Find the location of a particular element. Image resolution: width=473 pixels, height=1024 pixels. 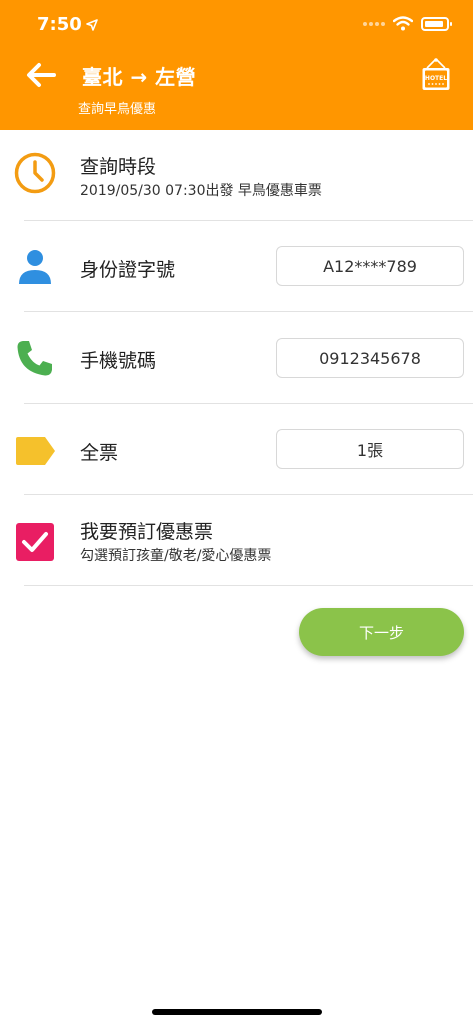

signal-icon is located at coordinates (374, 23).